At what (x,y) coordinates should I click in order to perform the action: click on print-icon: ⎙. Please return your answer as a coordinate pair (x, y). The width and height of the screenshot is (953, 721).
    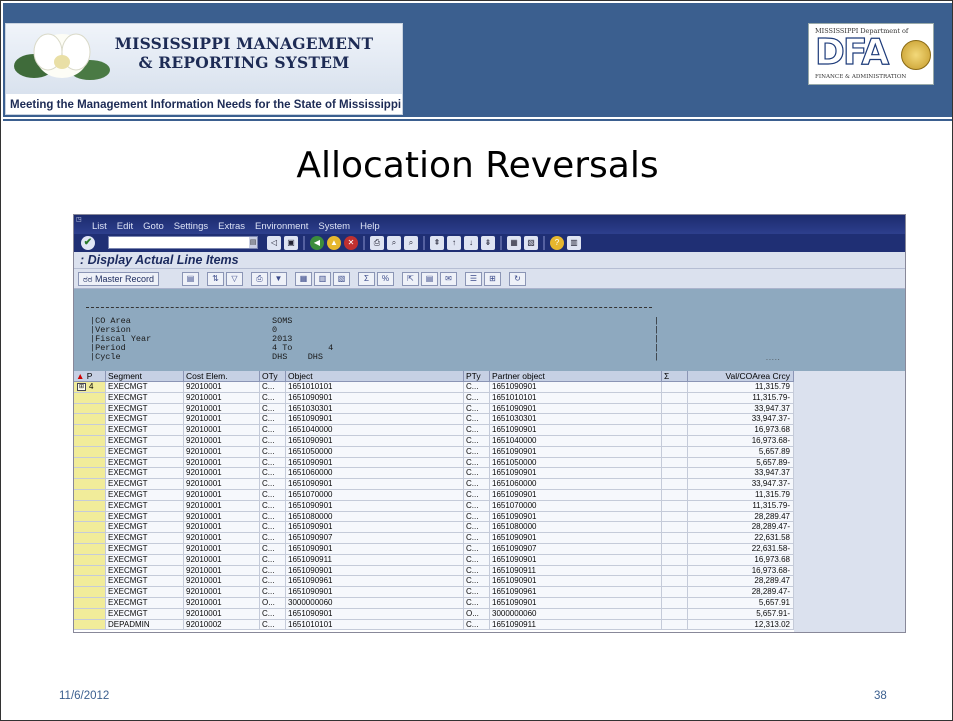
    Looking at the image, I should click on (377, 243).